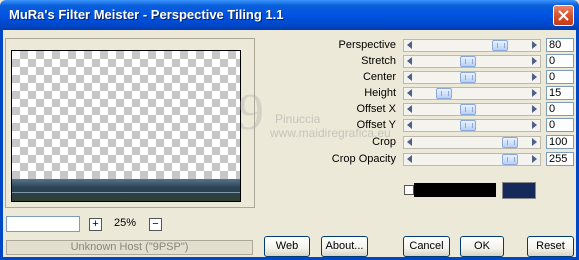  I want to click on param-label-offset-x: Offset X, so click(376, 109).